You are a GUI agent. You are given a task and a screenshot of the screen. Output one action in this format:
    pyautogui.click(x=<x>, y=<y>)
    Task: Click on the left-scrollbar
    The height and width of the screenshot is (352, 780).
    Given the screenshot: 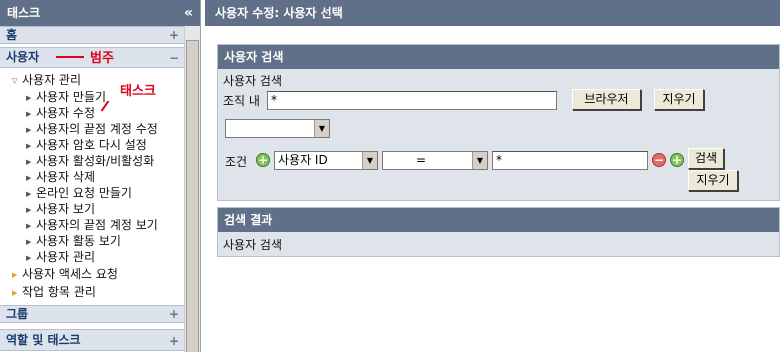 What is the action you would take?
    pyautogui.click(x=192, y=189)
    